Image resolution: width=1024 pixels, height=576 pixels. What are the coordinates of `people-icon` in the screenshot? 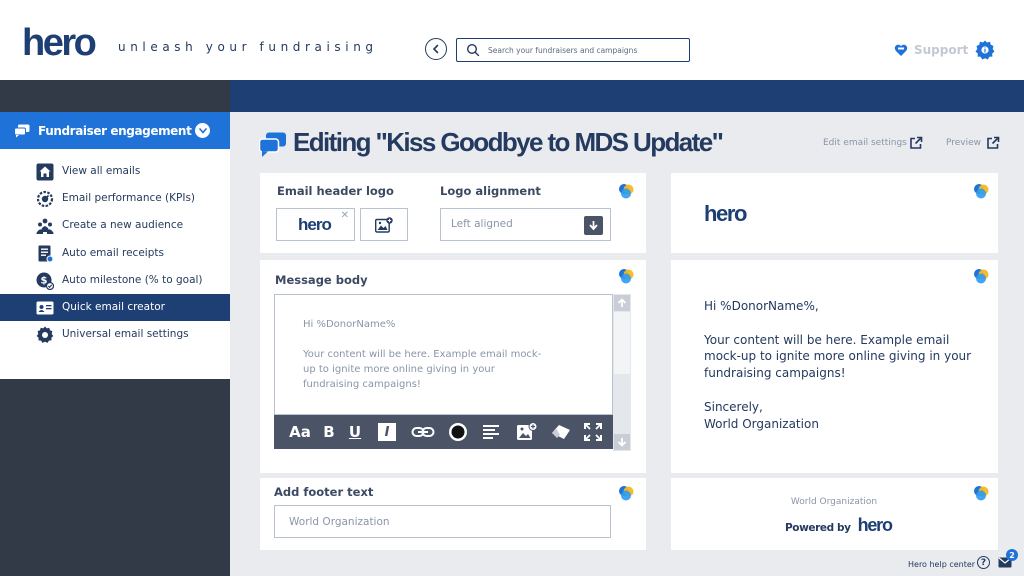 It's located at (45, 226).